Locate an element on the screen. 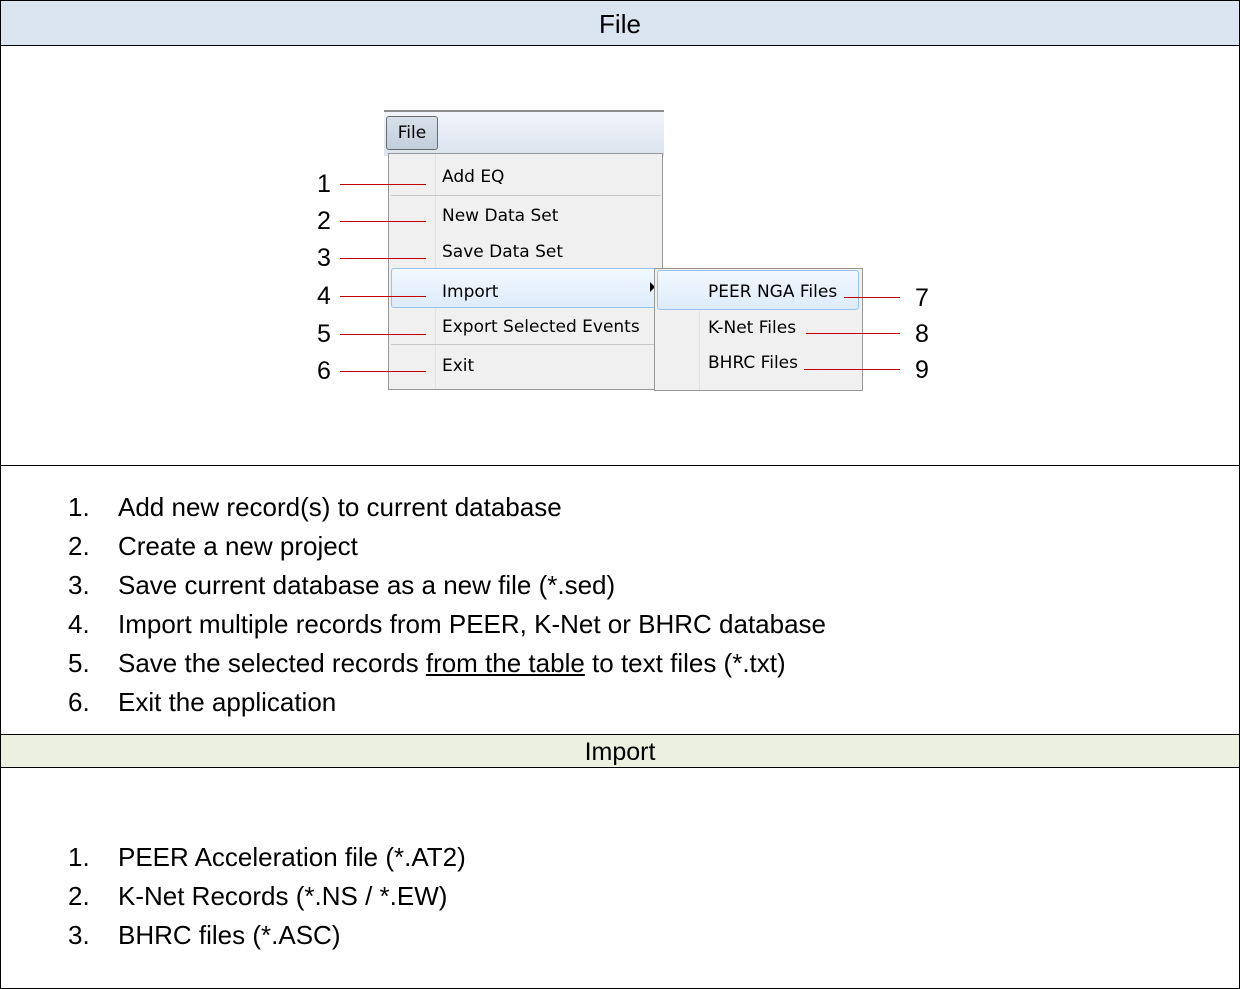 This screenshot has width=1240, height=989. callout-number-8: 8 is located at coordinates (922, 334).